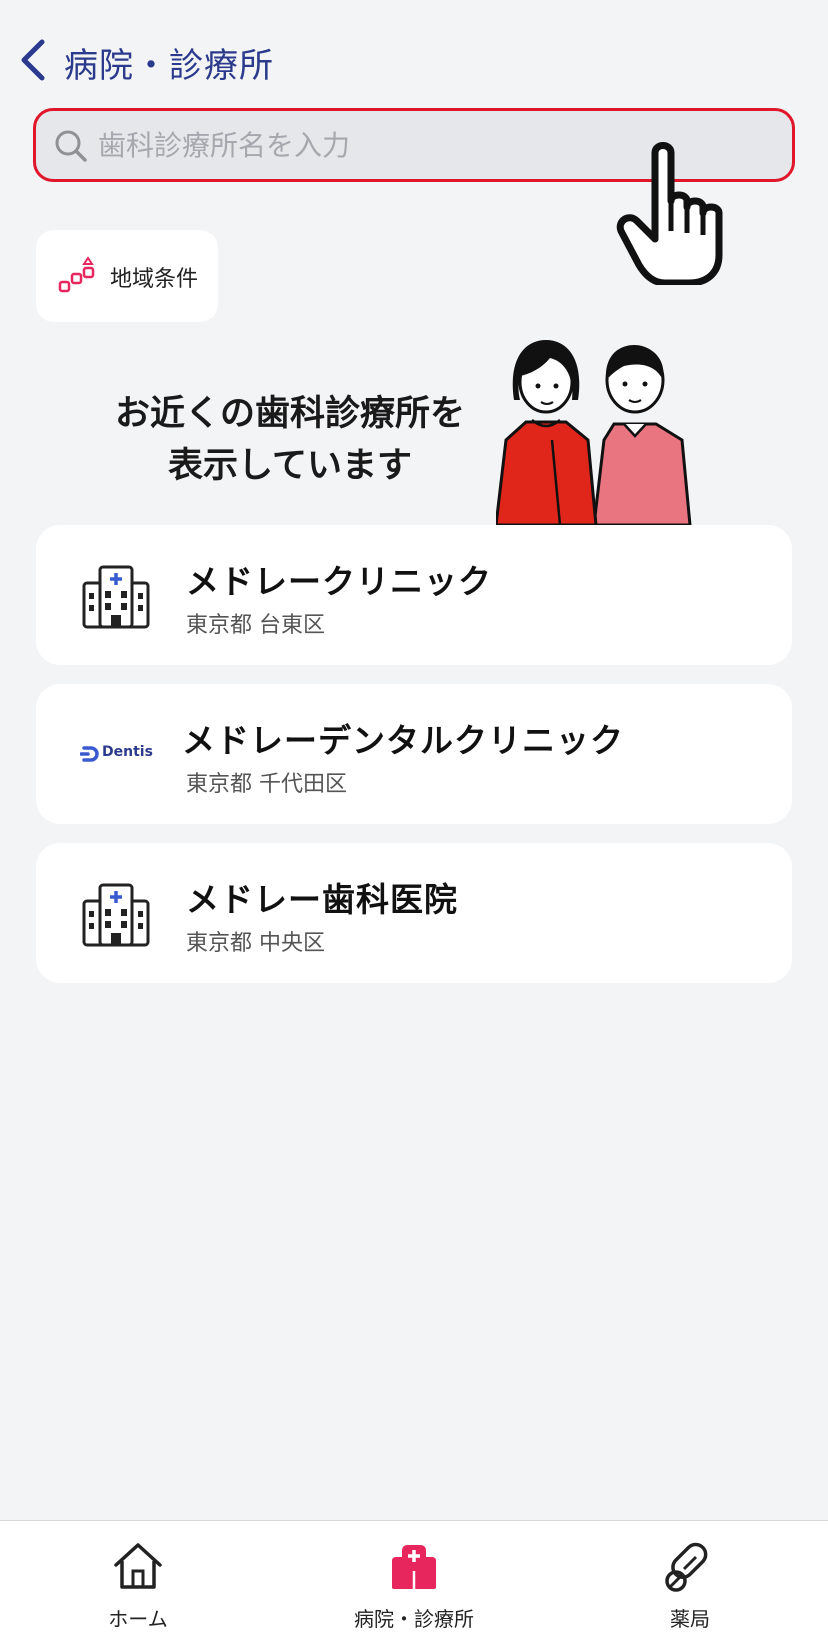 This screenshot has width=828, height=1640. Describe the element at coordinates (398, 145) in the screenshot. I see `search-input` at that location.